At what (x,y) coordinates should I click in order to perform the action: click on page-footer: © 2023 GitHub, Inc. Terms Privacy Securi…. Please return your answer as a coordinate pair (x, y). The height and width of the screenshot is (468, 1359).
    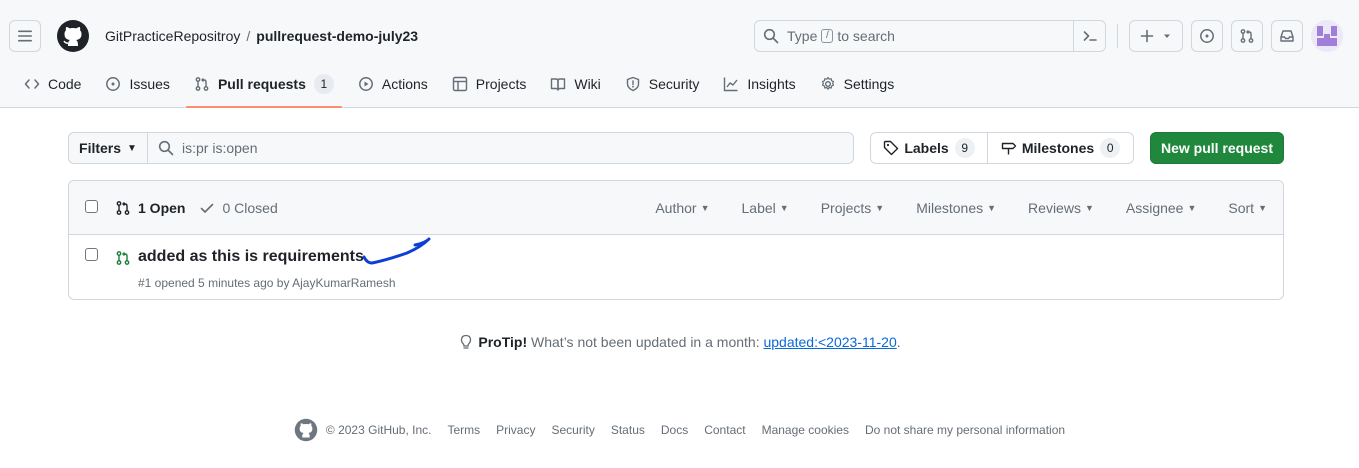
    Looking at the image, I should click on (679, 430).